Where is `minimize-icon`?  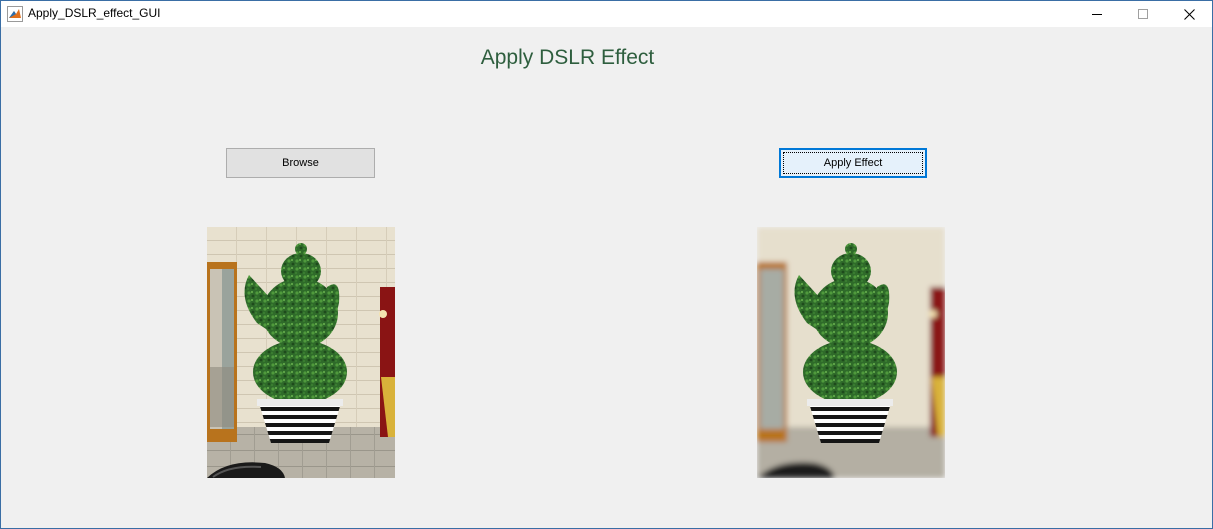
minimize-icon is located at coordinates (1097, 14).